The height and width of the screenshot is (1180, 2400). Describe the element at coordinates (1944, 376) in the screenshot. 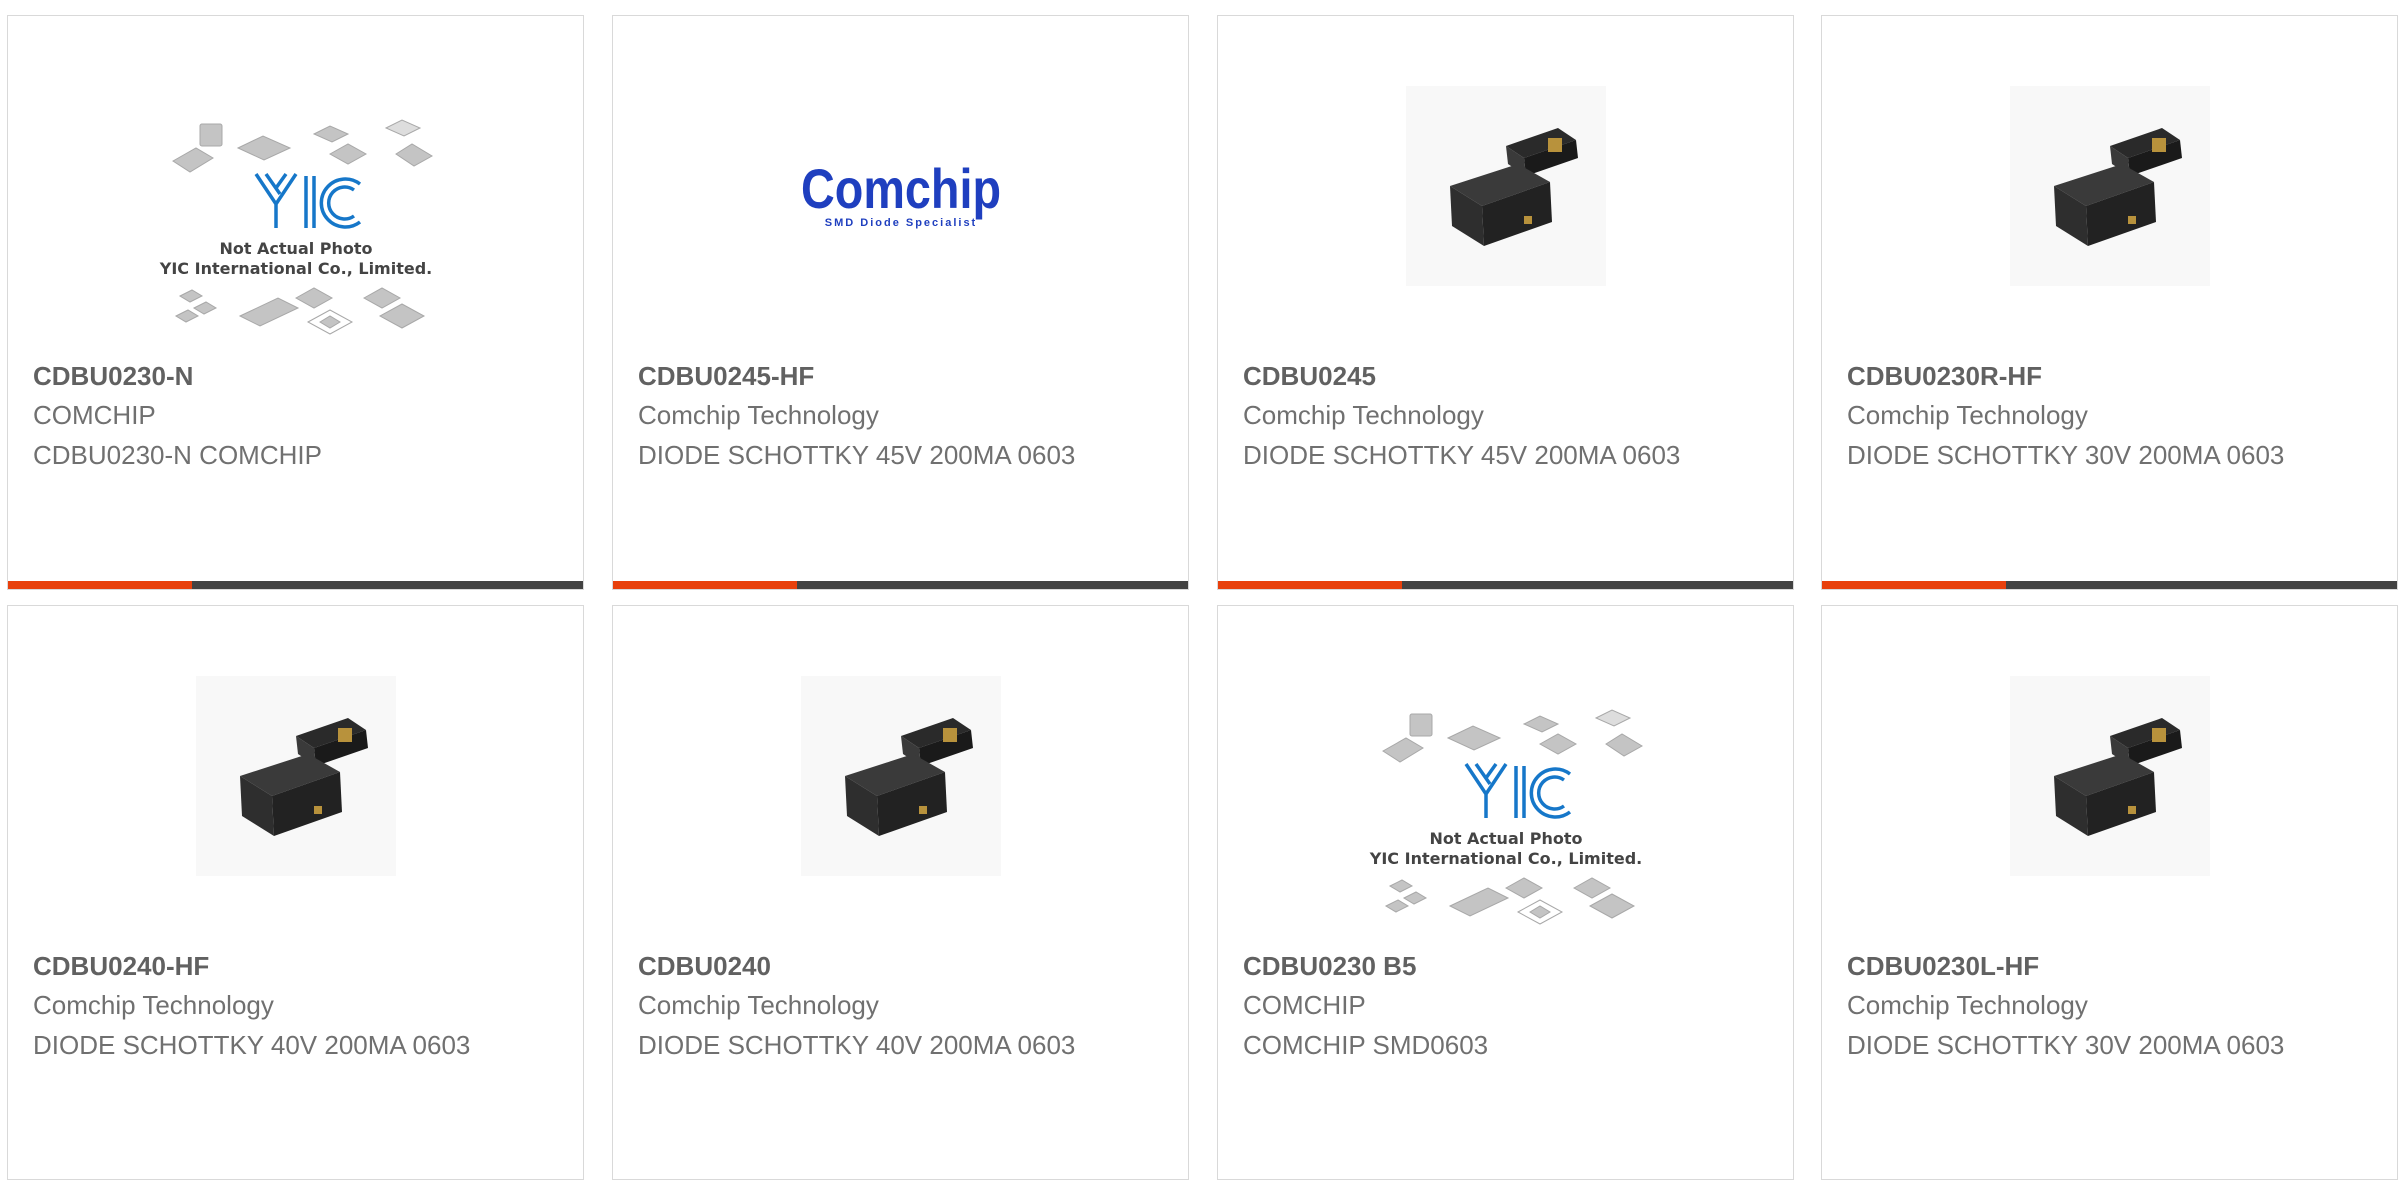

I see `product-sku: CDBU0230R-HF` at that location.